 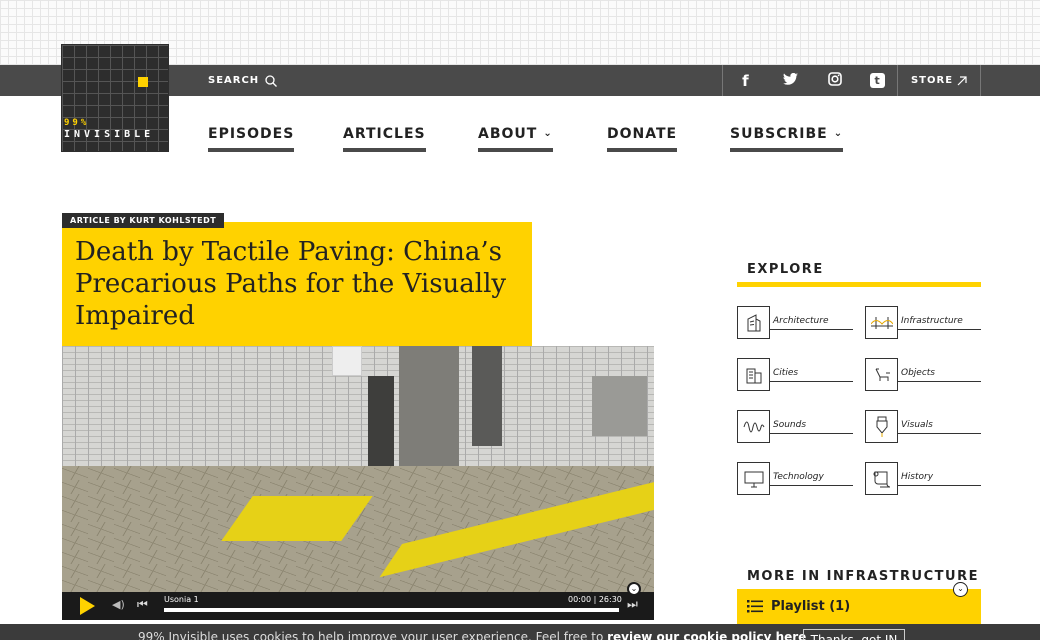 I want to click on category-label: History, so click(x=917, y=477).